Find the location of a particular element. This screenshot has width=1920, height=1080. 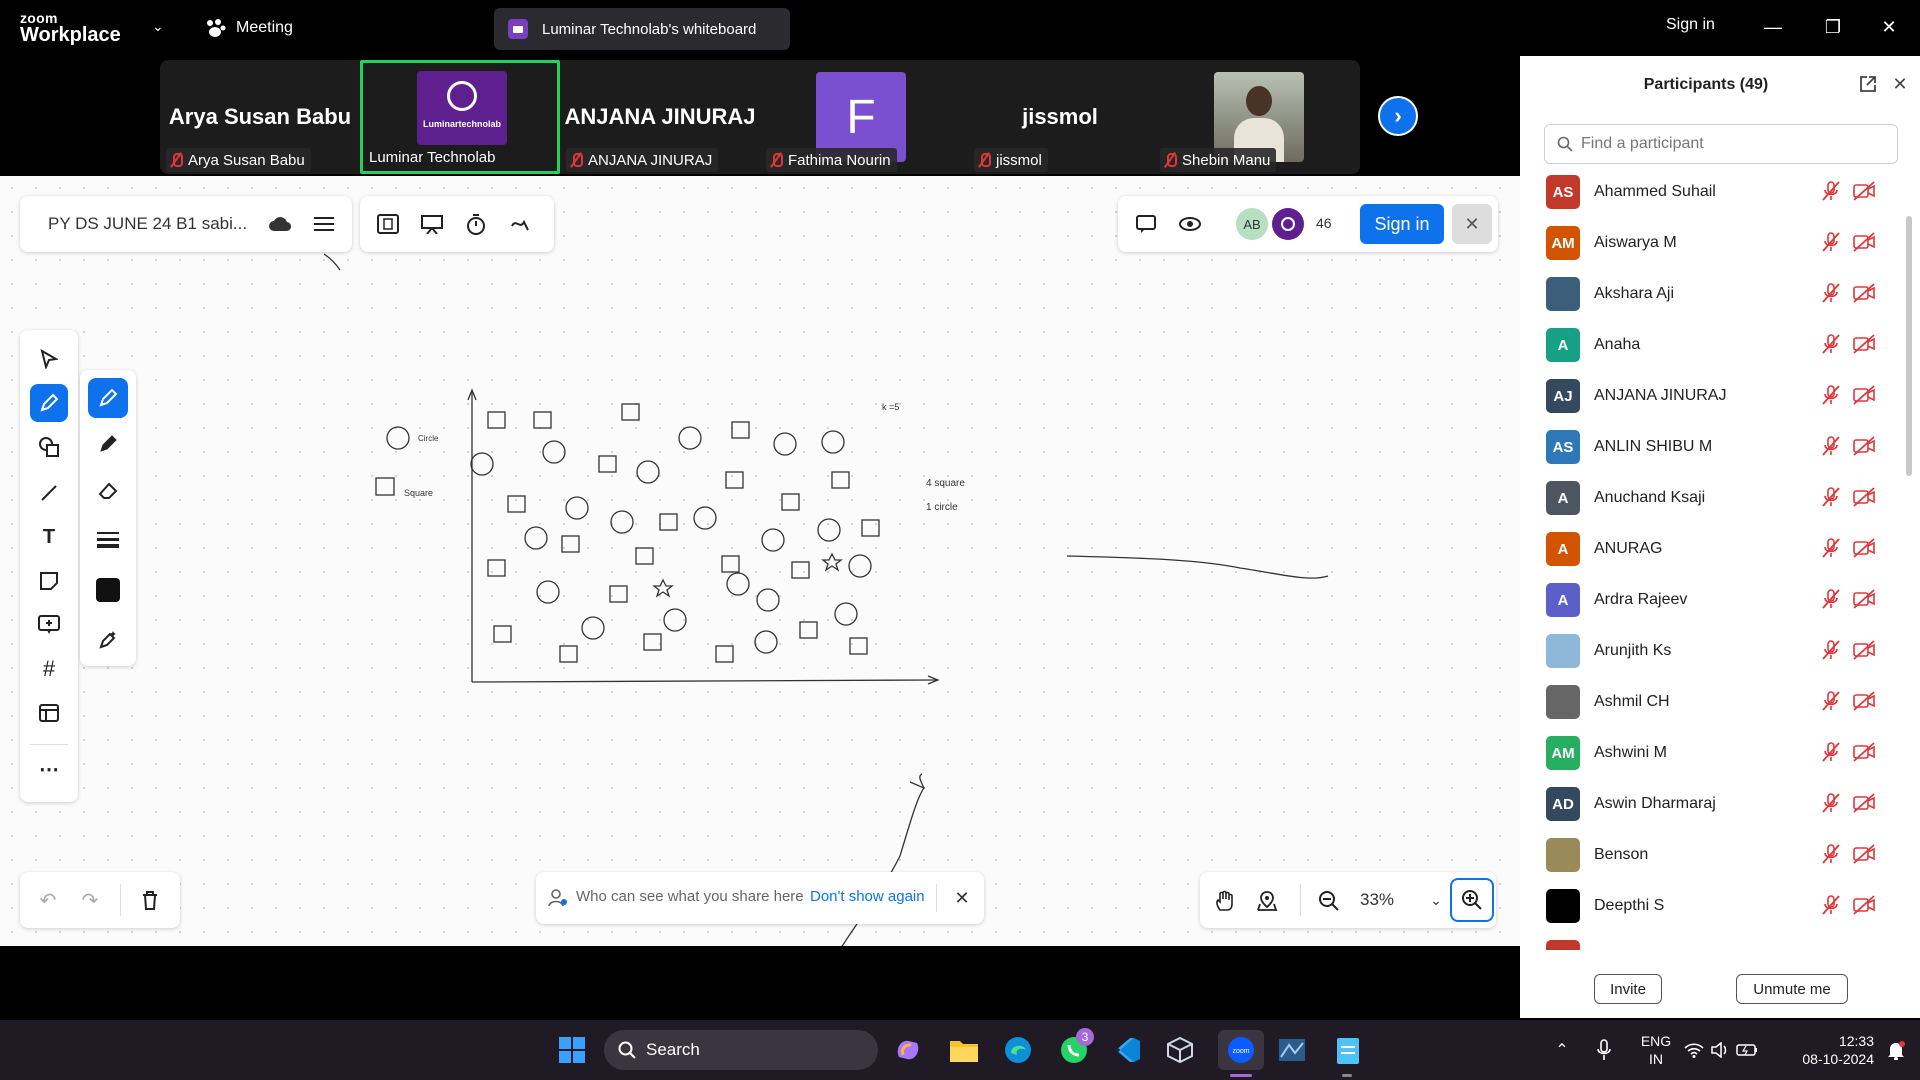

pen-icon is located at coordinates (108, 398).